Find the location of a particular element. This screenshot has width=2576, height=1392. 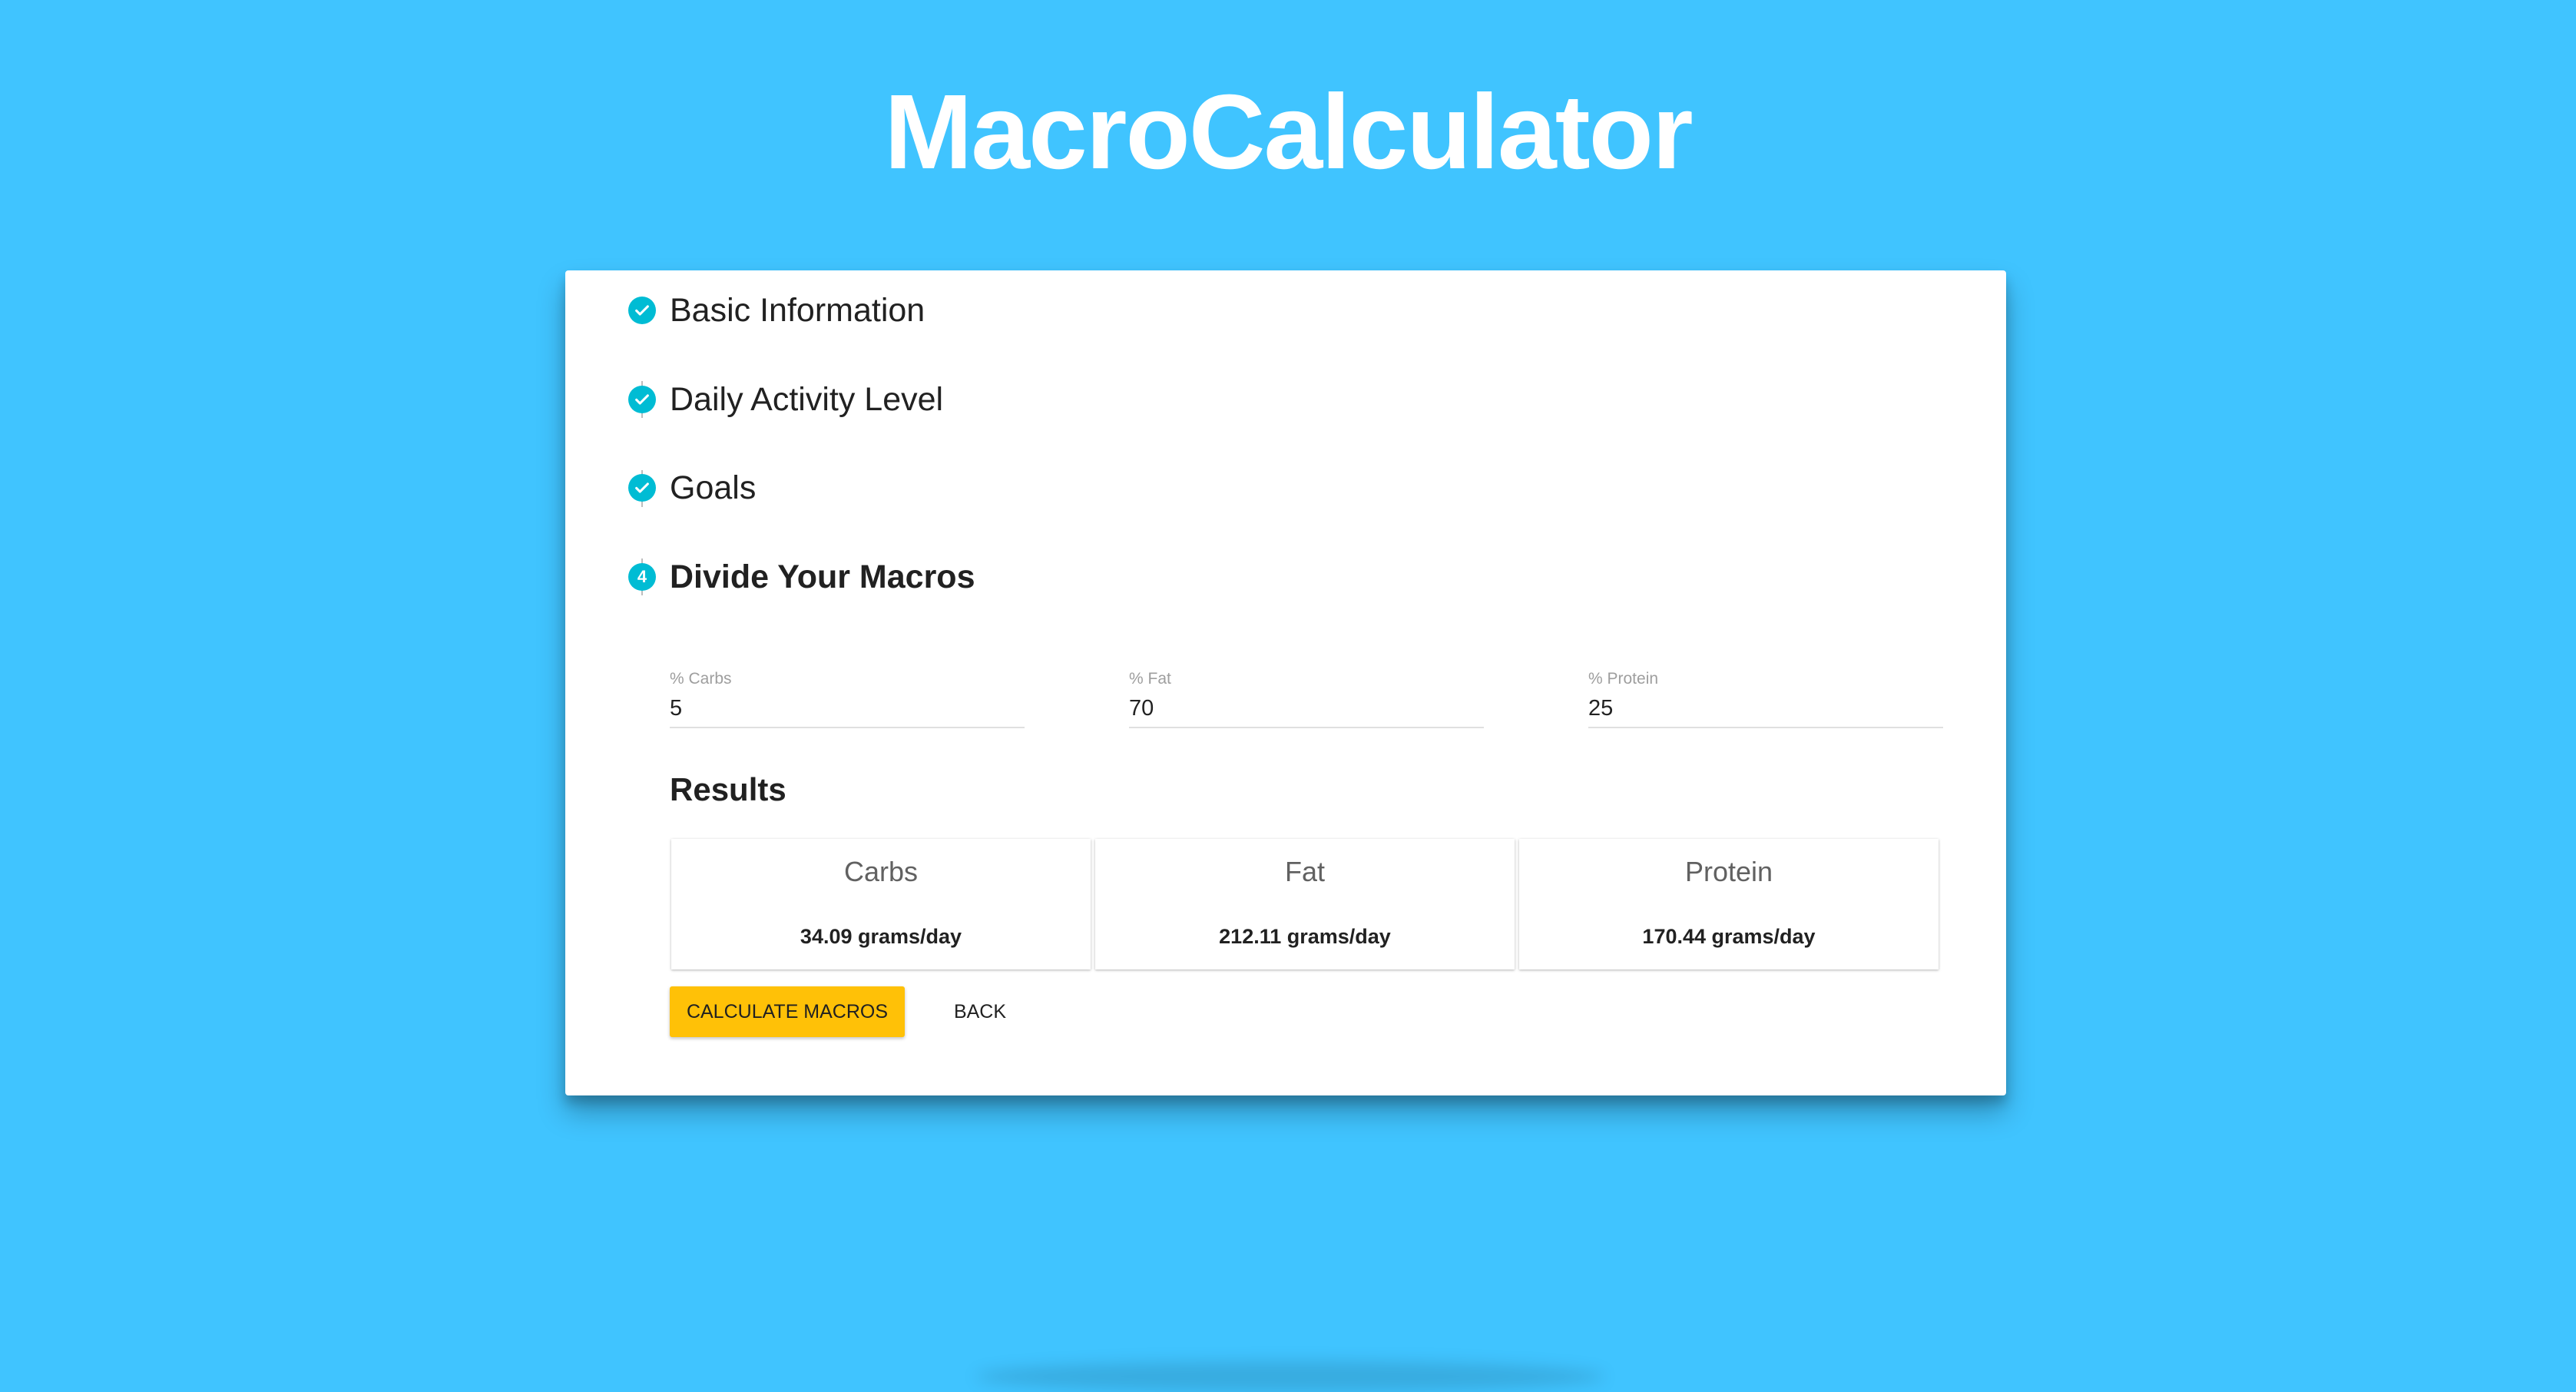

fat-field-label: % Fat is located at coordinates (1150, 679).